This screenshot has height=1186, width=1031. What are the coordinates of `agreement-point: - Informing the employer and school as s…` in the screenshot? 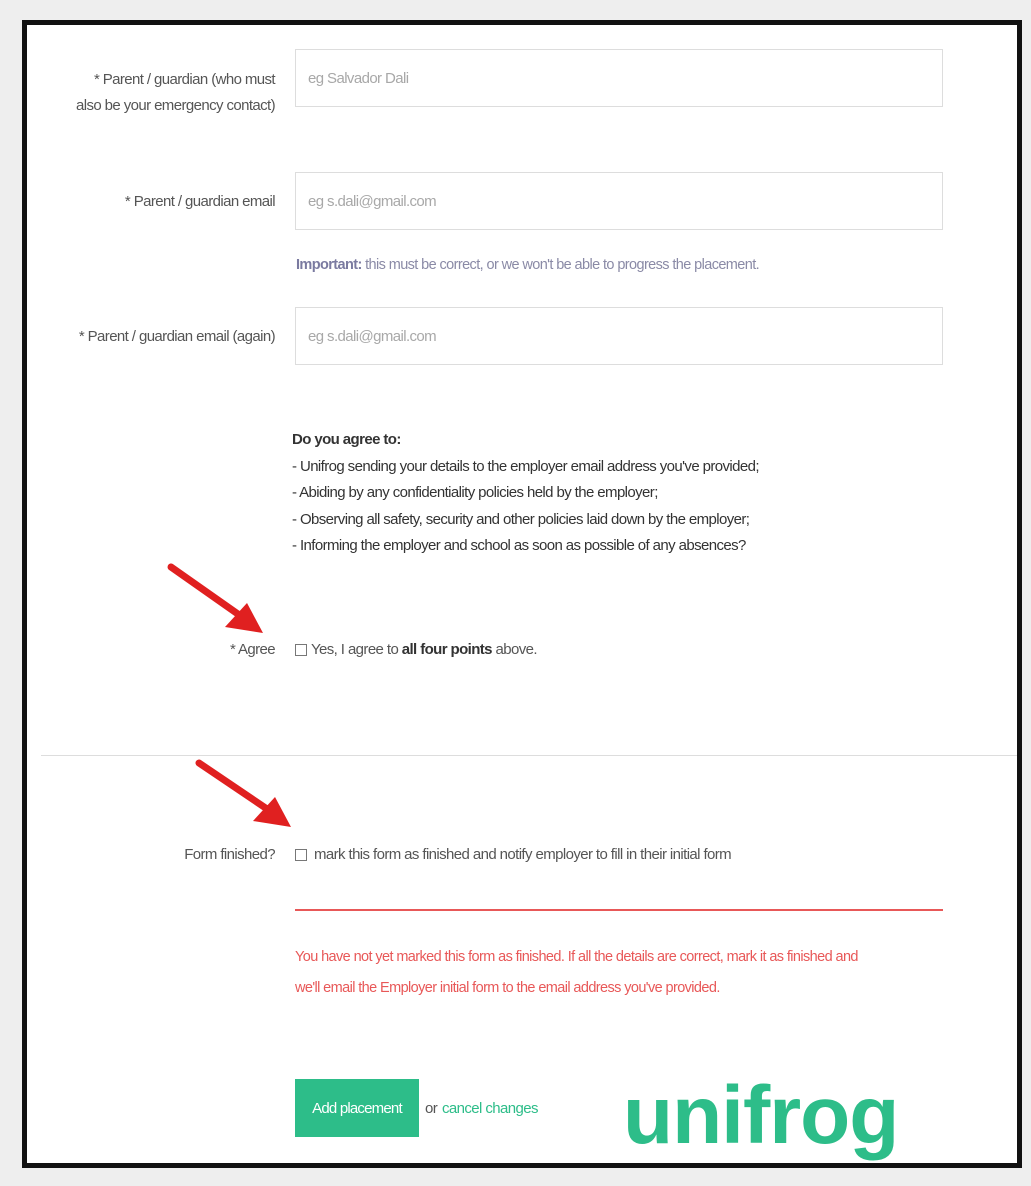 It's located at (519, 545).